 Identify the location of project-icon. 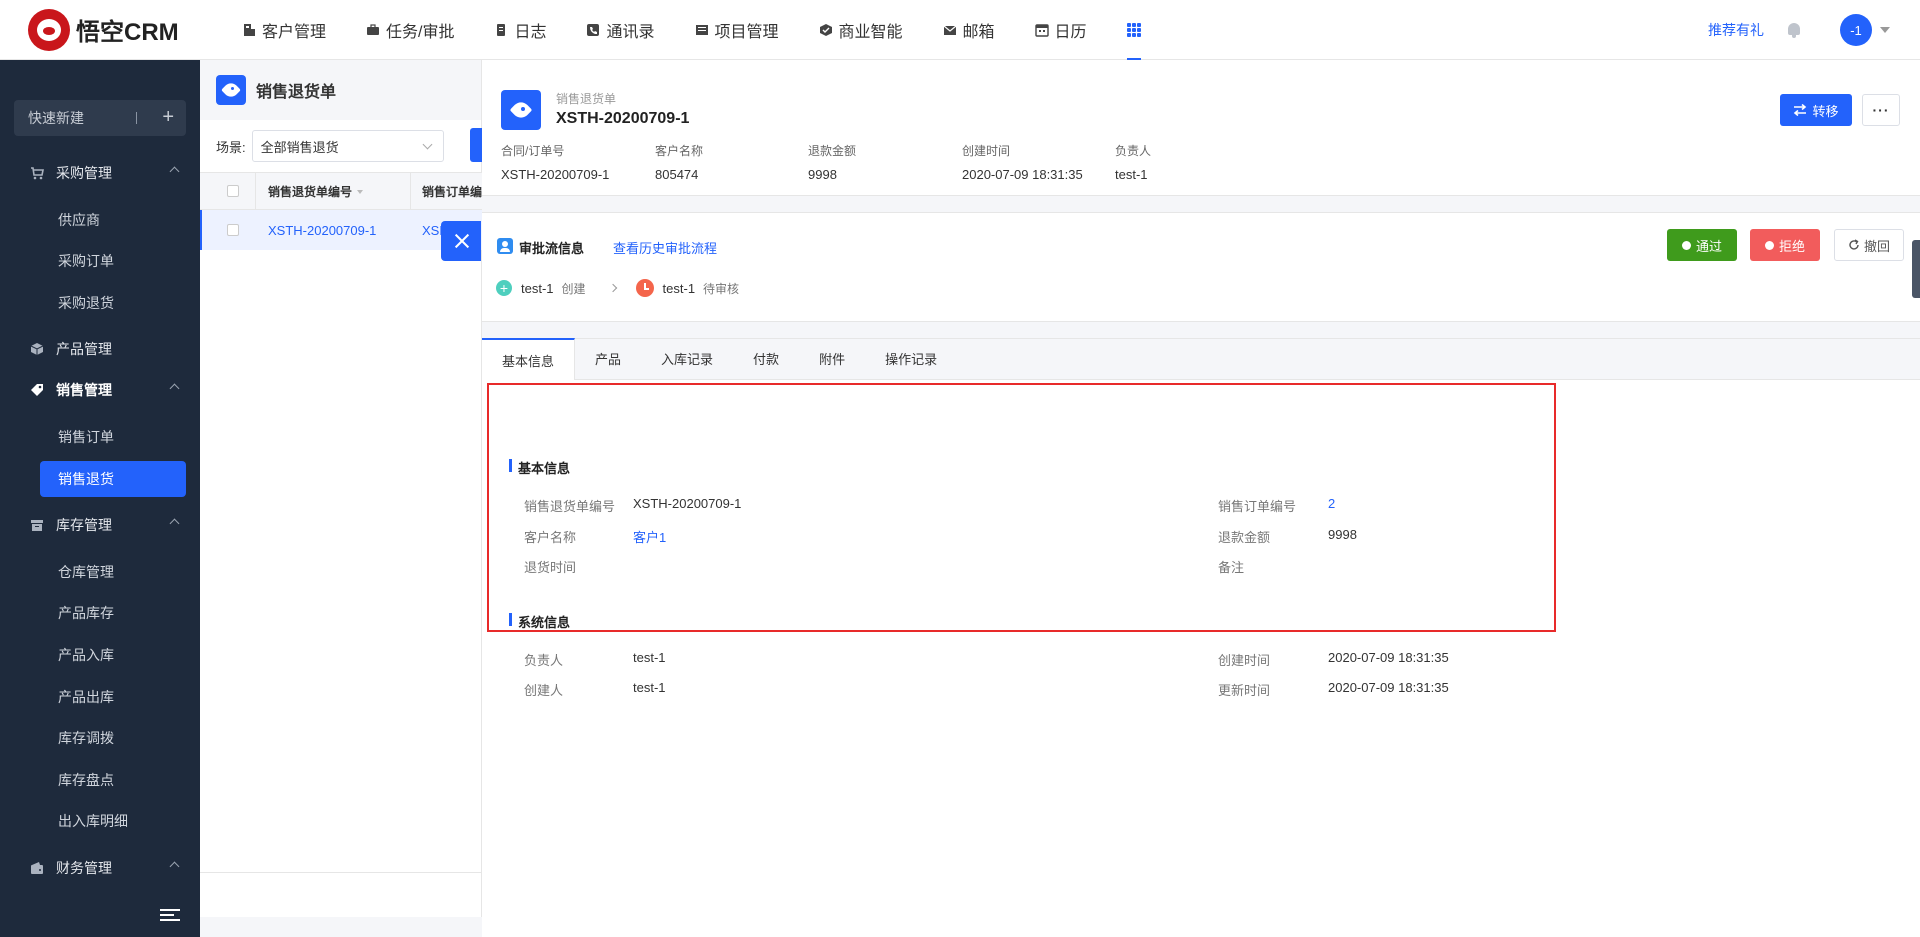
(701, 29).